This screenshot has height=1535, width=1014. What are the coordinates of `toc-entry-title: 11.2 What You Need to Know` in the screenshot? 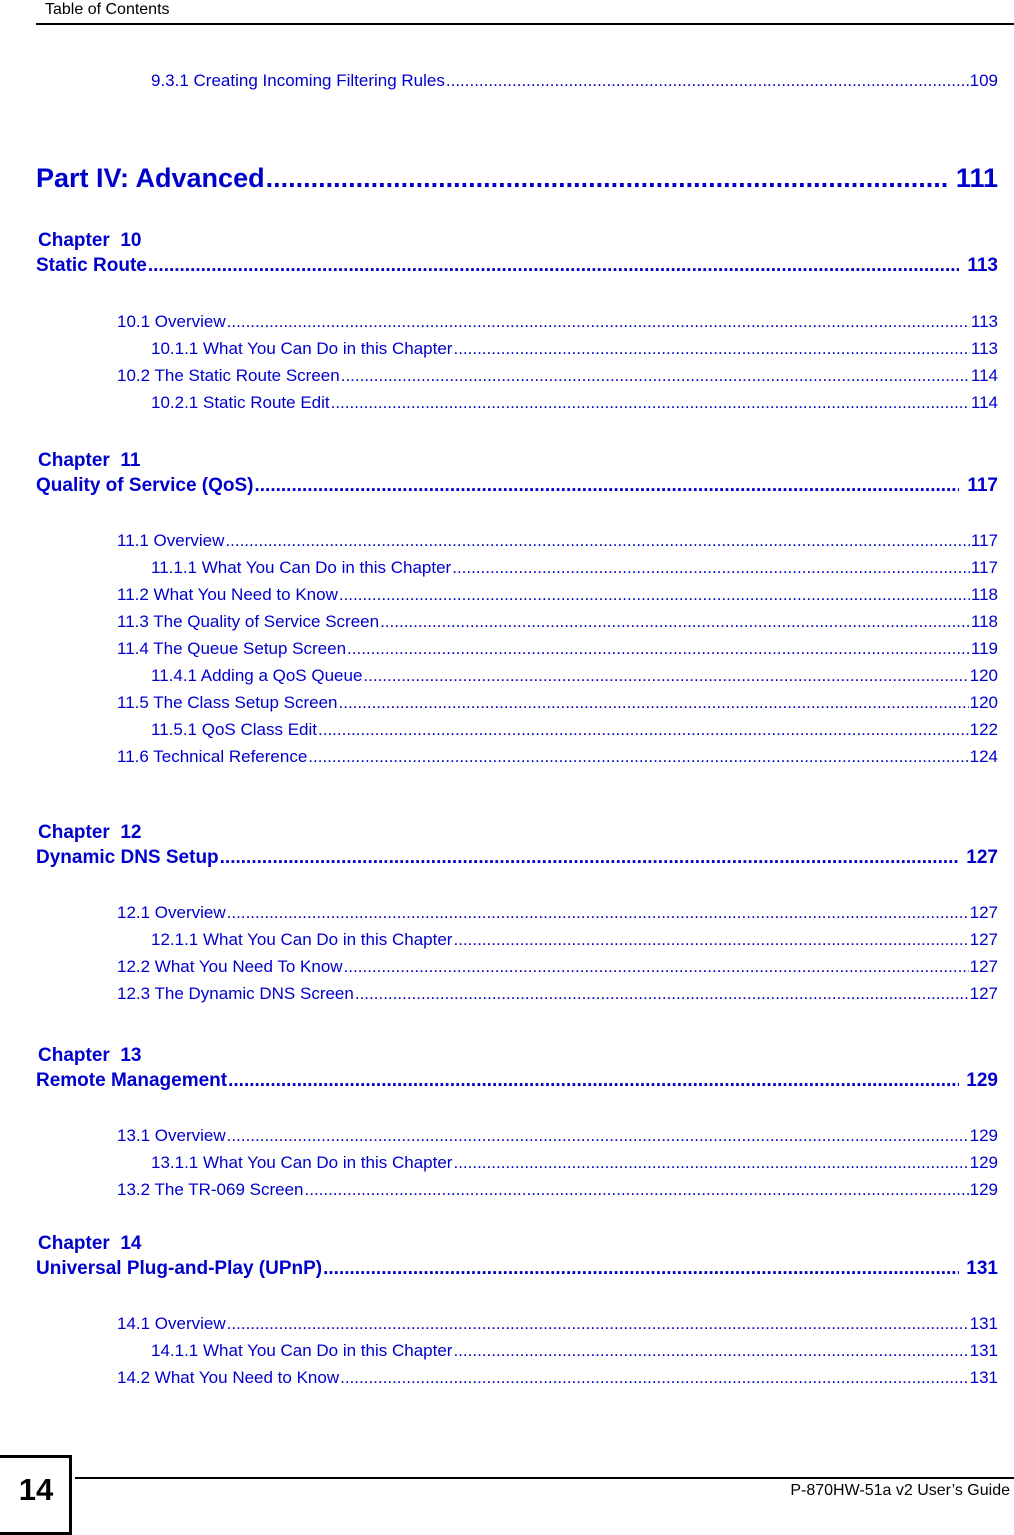 It's located at (227, 594).